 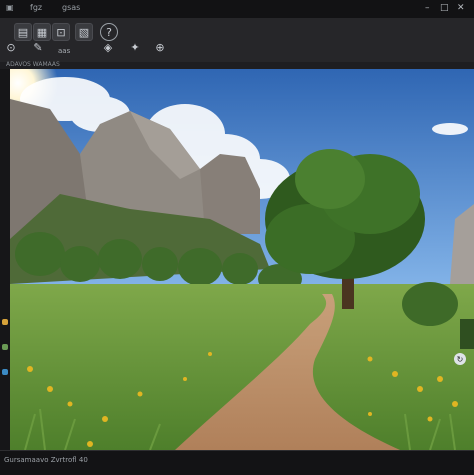 What do you see at coordinates (237, 462) in the screenshot?
I see `status-bar: Gursamaavo Zvrtrofl 40` at bounding box center [237, 462].